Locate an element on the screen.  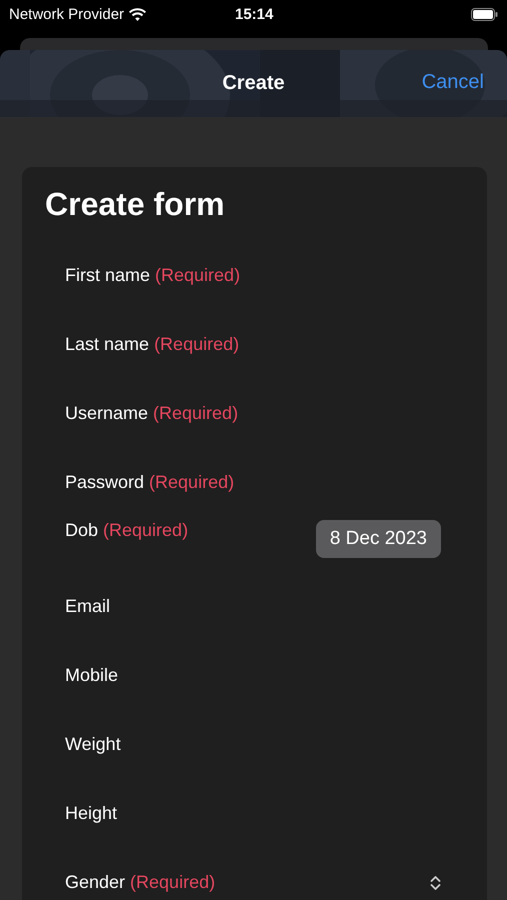
form-title: Create form is located at coordinates (135, 204).